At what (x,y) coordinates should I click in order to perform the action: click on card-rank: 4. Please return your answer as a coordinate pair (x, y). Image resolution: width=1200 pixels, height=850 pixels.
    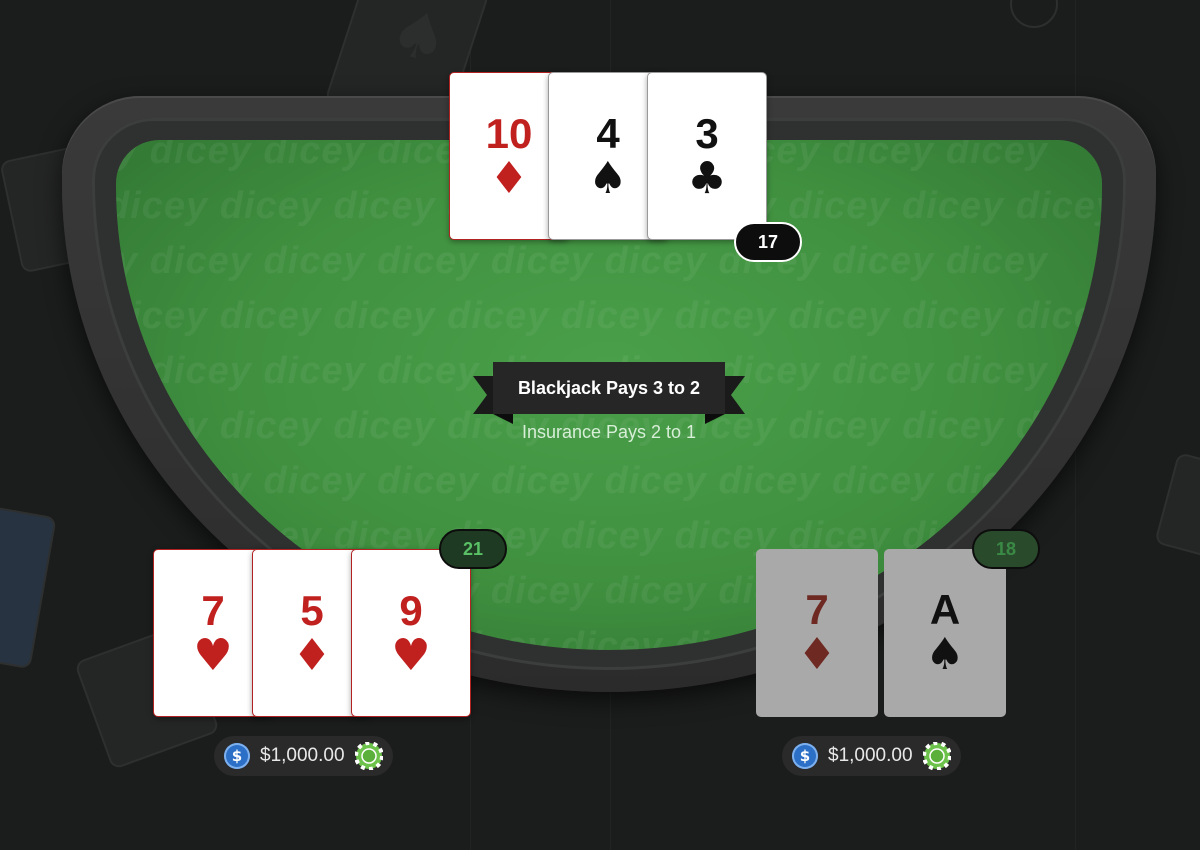
    Looking at the image, I should click on (608, 133).